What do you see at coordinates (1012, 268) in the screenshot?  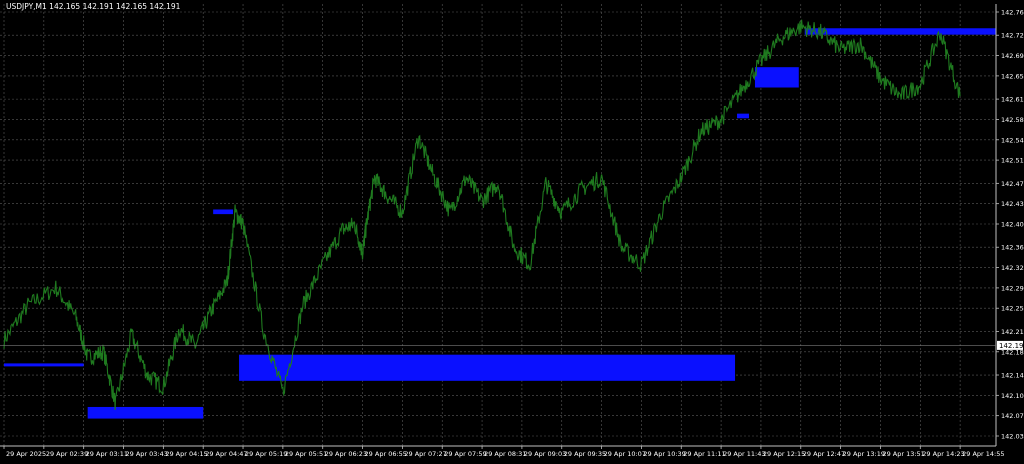 I see `y-tick-label: 142.325` at bounding box center [1012, 268].